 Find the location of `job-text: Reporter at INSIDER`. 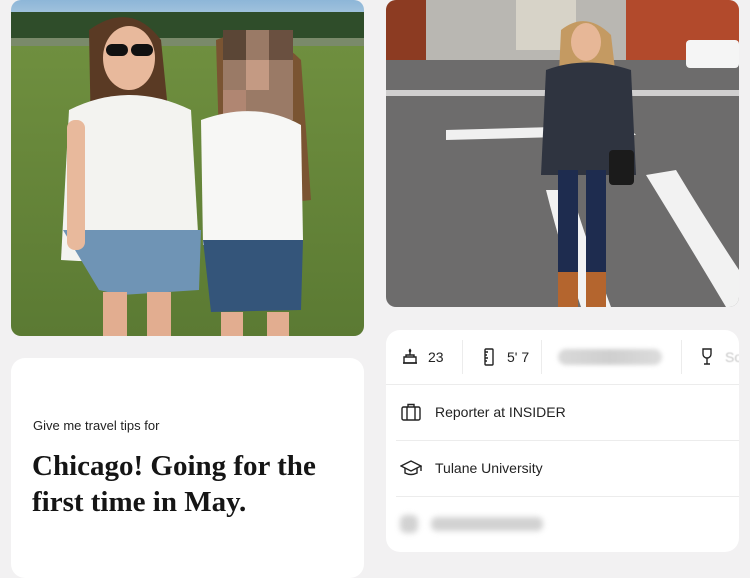

job-text: Reporter at INSIDER is located at coordinates (500, 412).